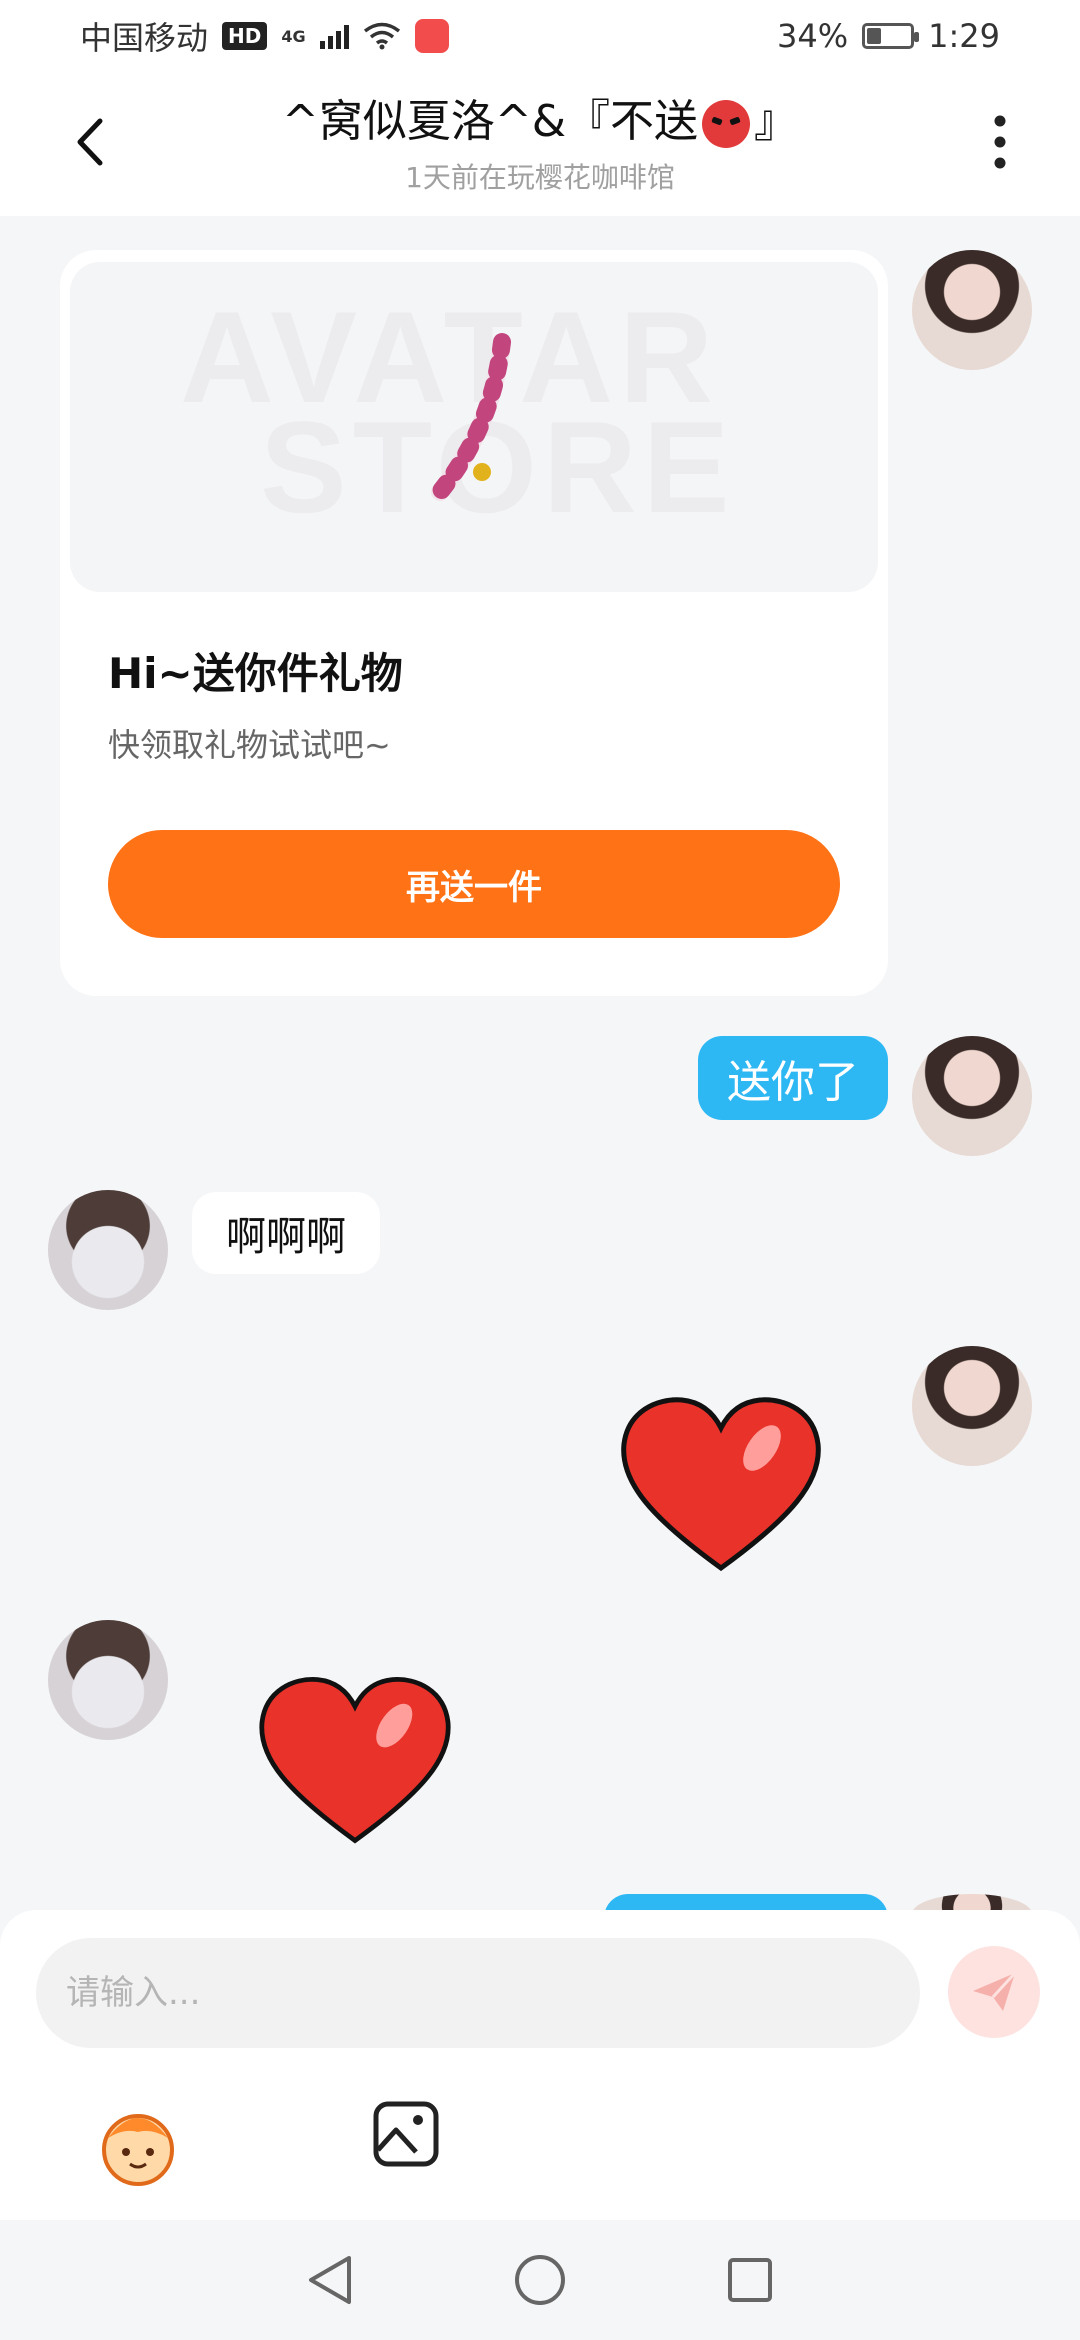  What do you see at coordinates (249, 745) in the screenshot?
I see `gift-description: 快领取礼物试试吧~` at bounding box center [249, 745].